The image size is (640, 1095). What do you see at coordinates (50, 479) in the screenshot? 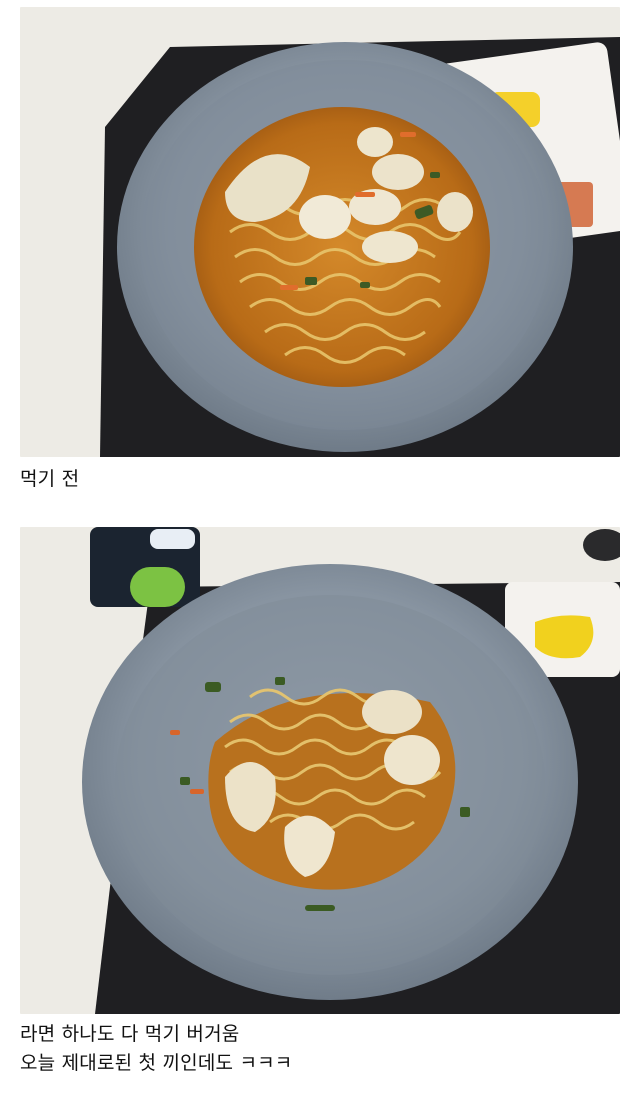
I see `caption-before: 먹기 전` at bounding box center [50, 479].